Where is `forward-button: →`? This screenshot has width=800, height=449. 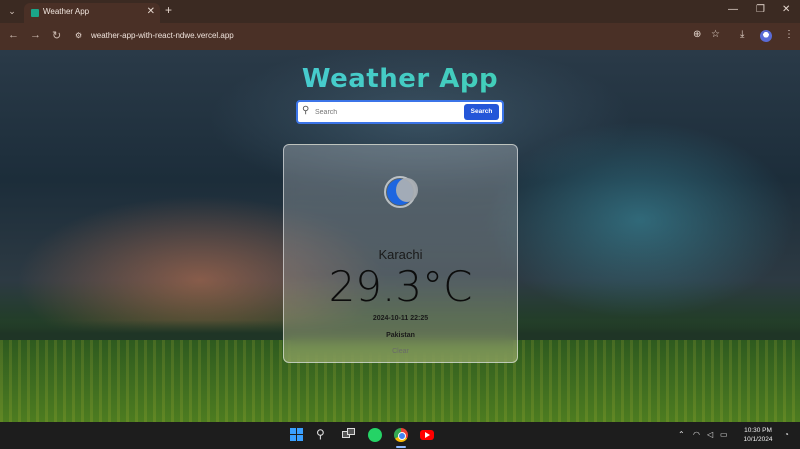 forward-button: → is located at coordinates (35, 35).